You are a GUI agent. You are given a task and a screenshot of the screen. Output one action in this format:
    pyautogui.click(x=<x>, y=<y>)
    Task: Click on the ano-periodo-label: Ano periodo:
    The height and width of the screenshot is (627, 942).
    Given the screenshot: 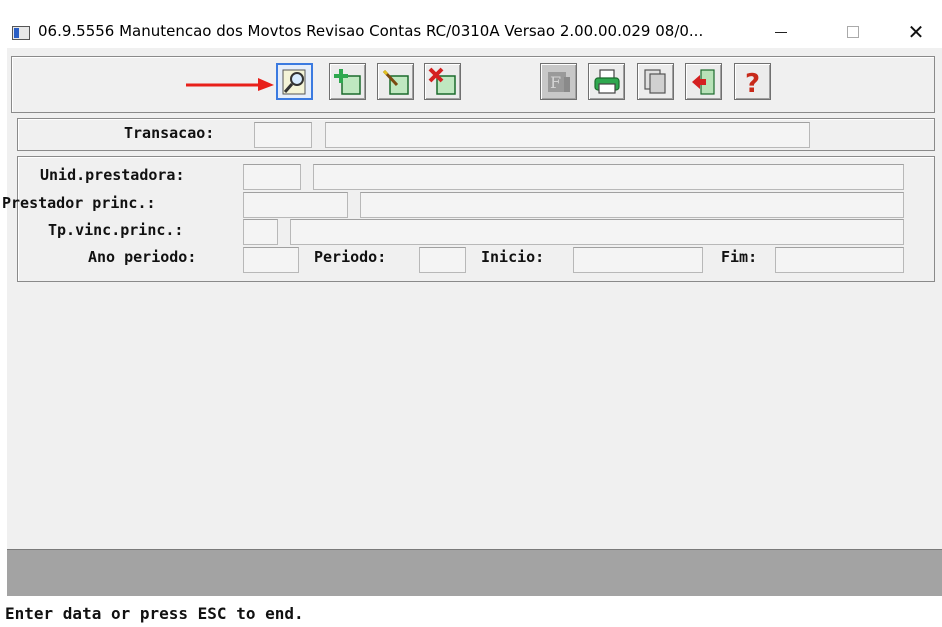 What is the action you would take?
    pyautogui.click(x=142, y=257)
    